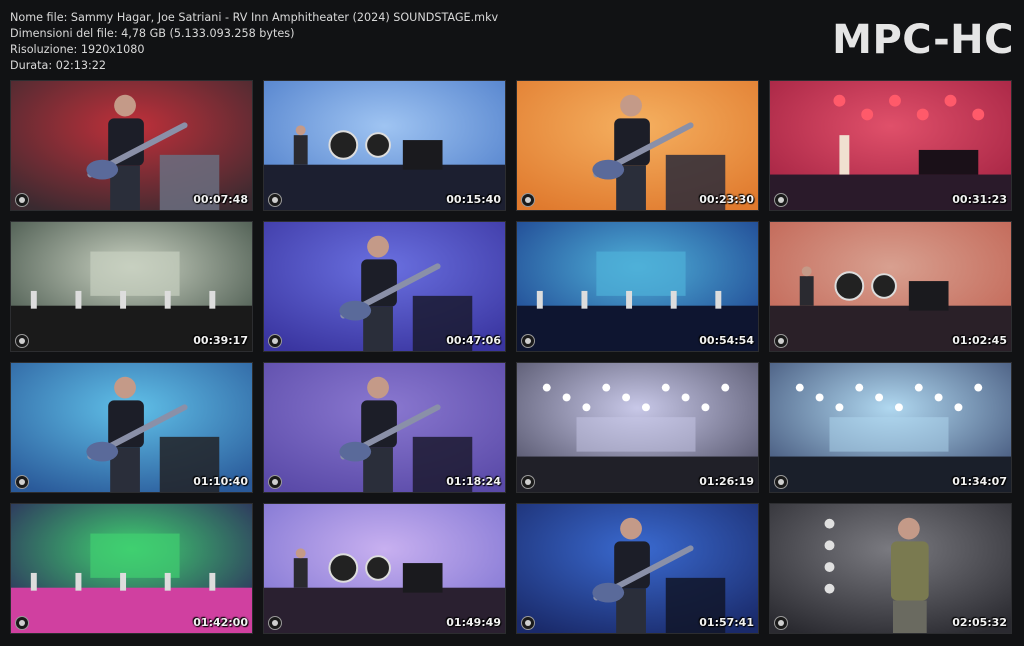 Image resolution: width=1024 pixels, height=646 pixels. Describe the element at coordinates (979, 481) in the screenshot. I see `thumbnail-timestamp: 01:34:07` at that location.